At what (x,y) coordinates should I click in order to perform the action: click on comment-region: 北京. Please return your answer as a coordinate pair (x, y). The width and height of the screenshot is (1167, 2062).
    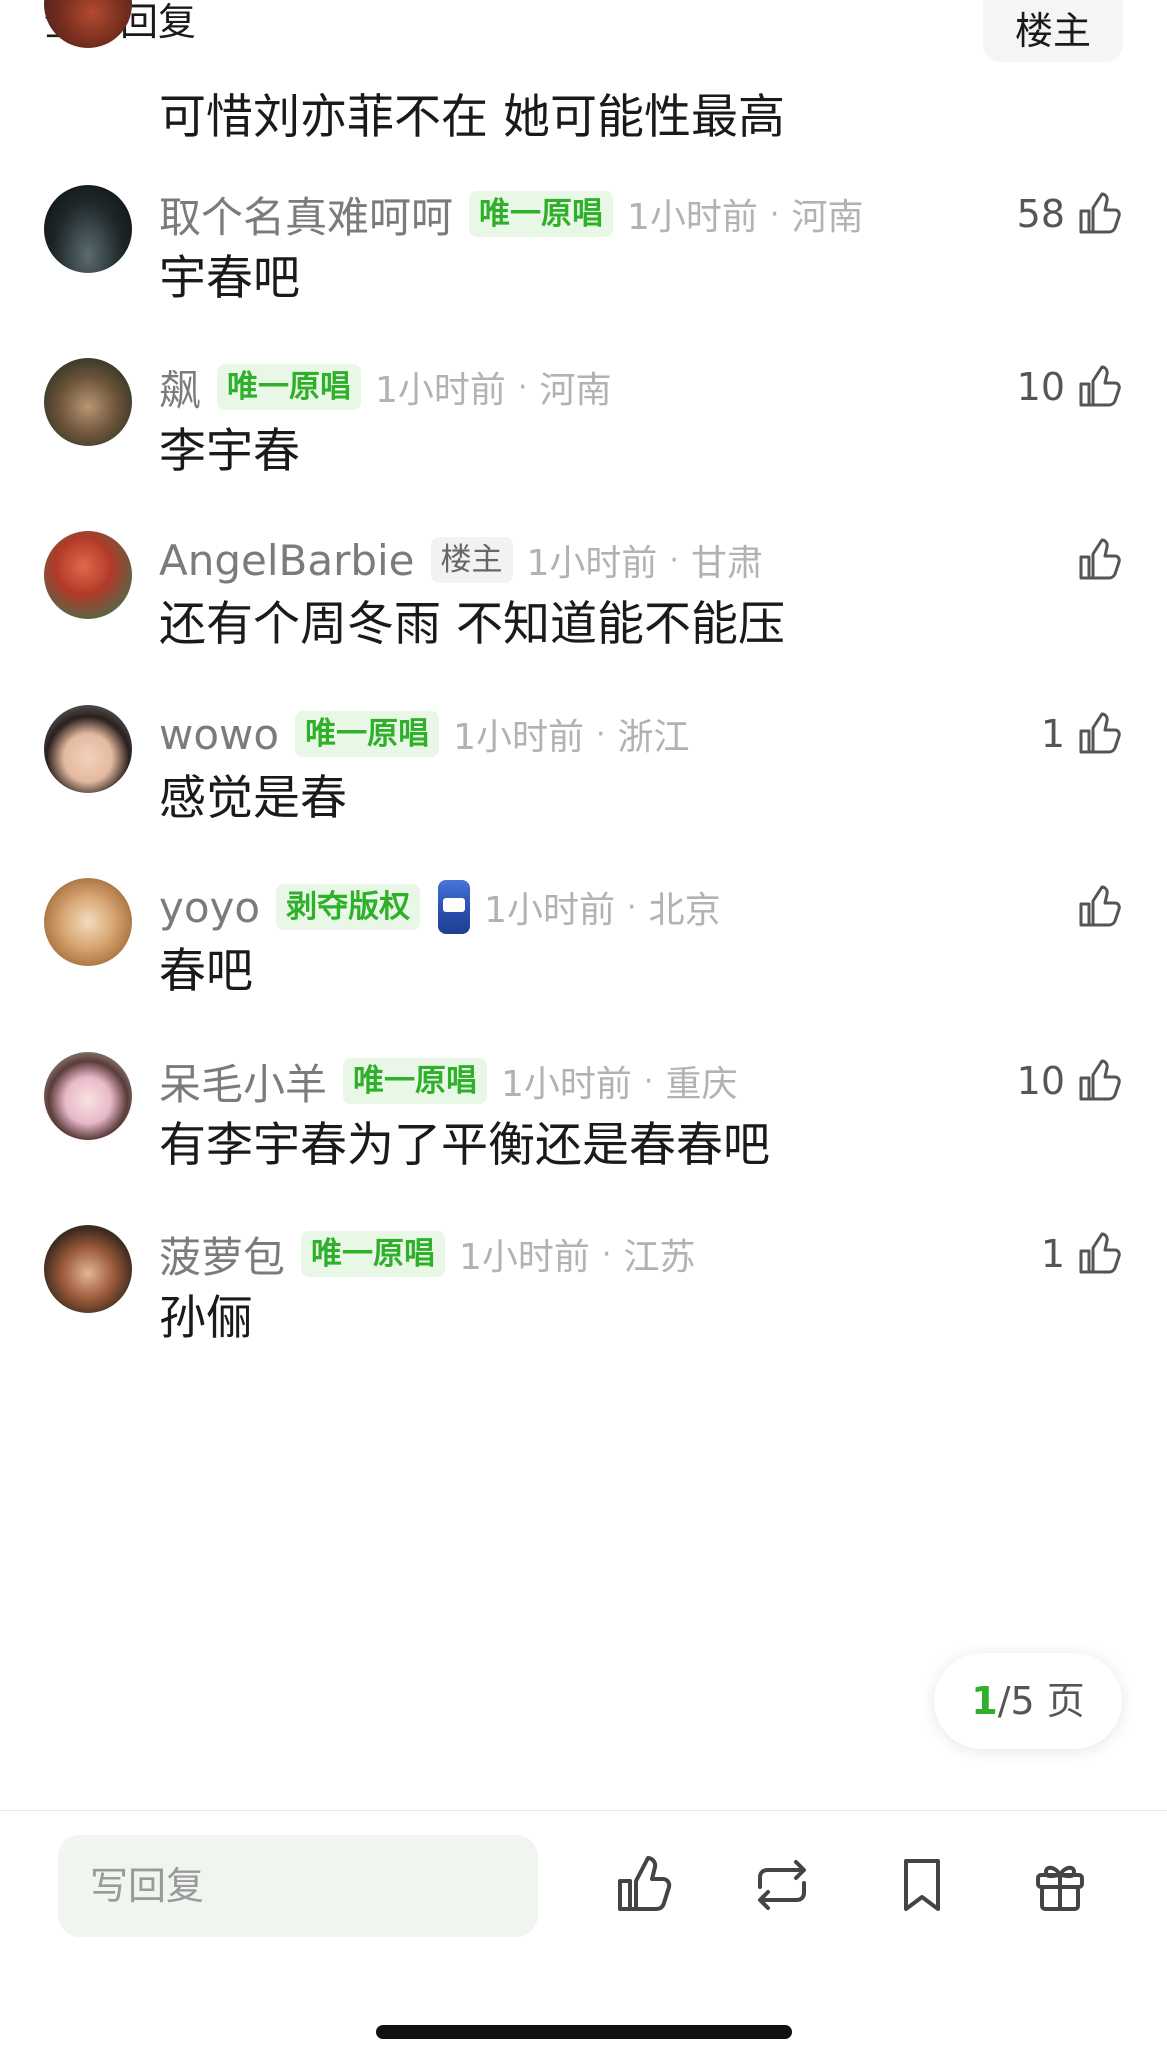
    Looking at the image, I should click on (684, 910).